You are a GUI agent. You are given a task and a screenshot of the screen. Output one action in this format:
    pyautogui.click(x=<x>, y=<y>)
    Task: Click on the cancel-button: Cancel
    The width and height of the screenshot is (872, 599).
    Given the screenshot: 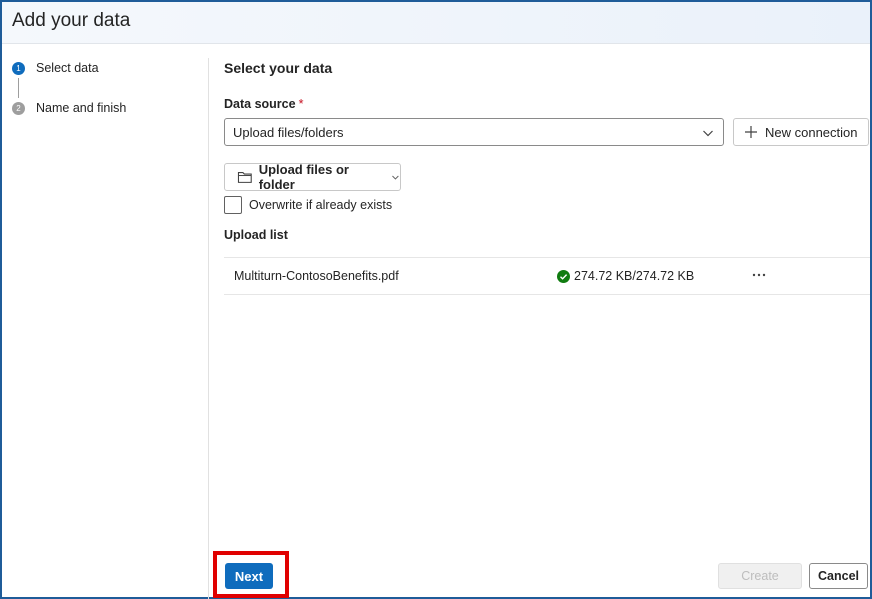 What is the action you would take?
    pyautogui.click(x=838, y=576)
    